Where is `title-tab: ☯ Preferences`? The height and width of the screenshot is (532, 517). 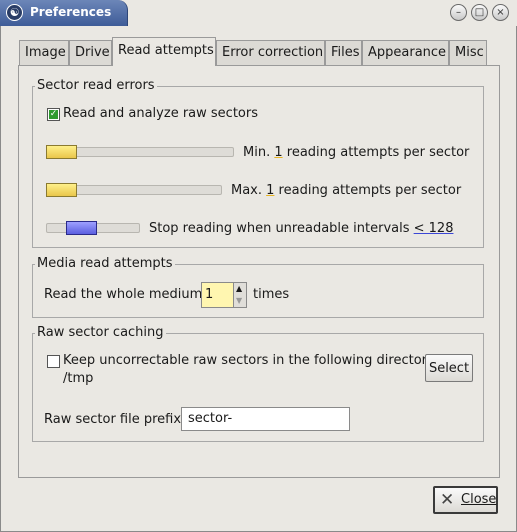 title-tab: ☯ Preferences is located at coordinates (64, 13).